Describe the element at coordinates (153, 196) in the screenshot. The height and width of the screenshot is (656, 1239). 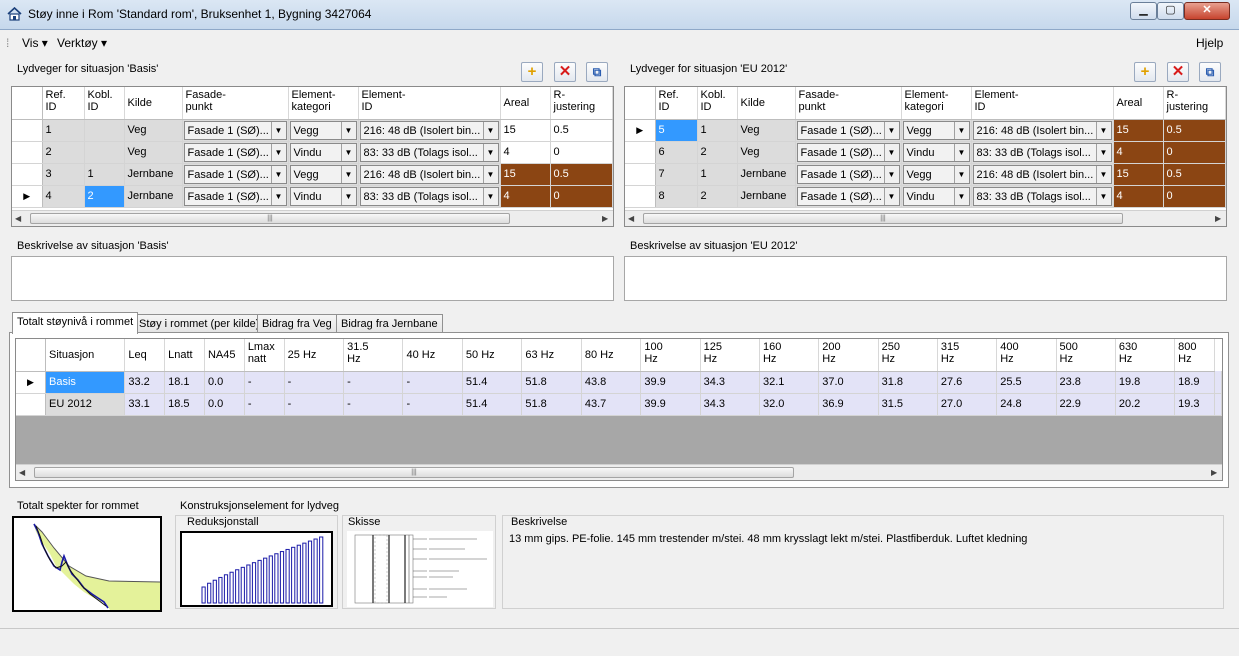
I see `cell-kilde: Jernbane` at that location.